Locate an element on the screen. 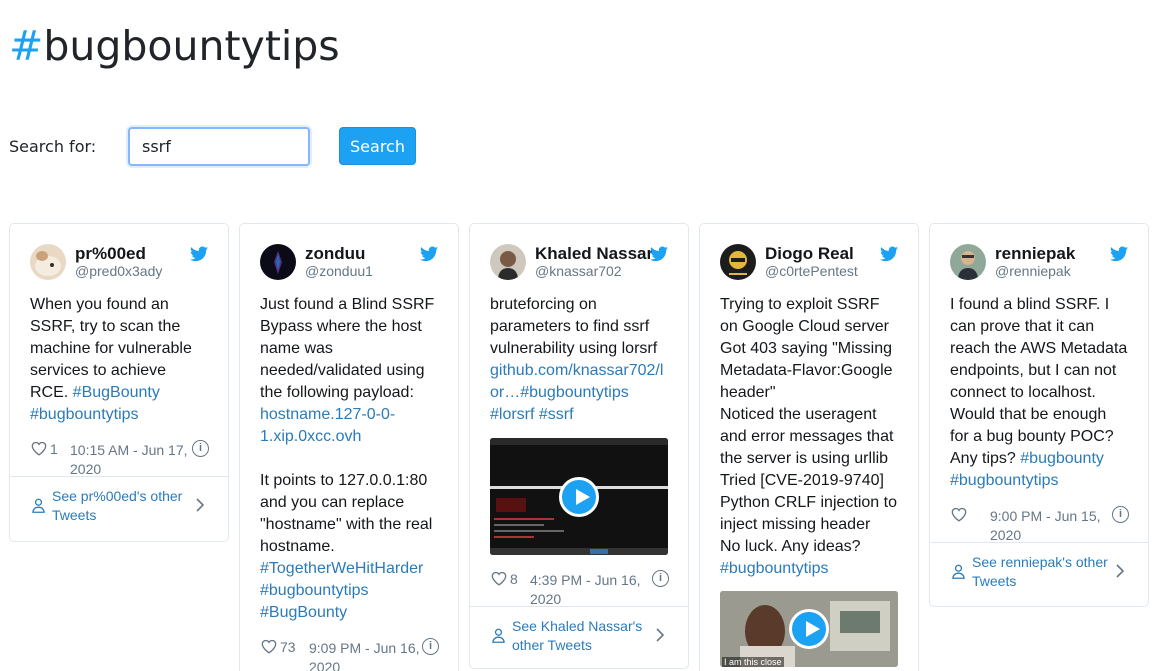 The width and height of the screenshot is (1161, 671). video-thumbnail is located at coordinates (579, 496).